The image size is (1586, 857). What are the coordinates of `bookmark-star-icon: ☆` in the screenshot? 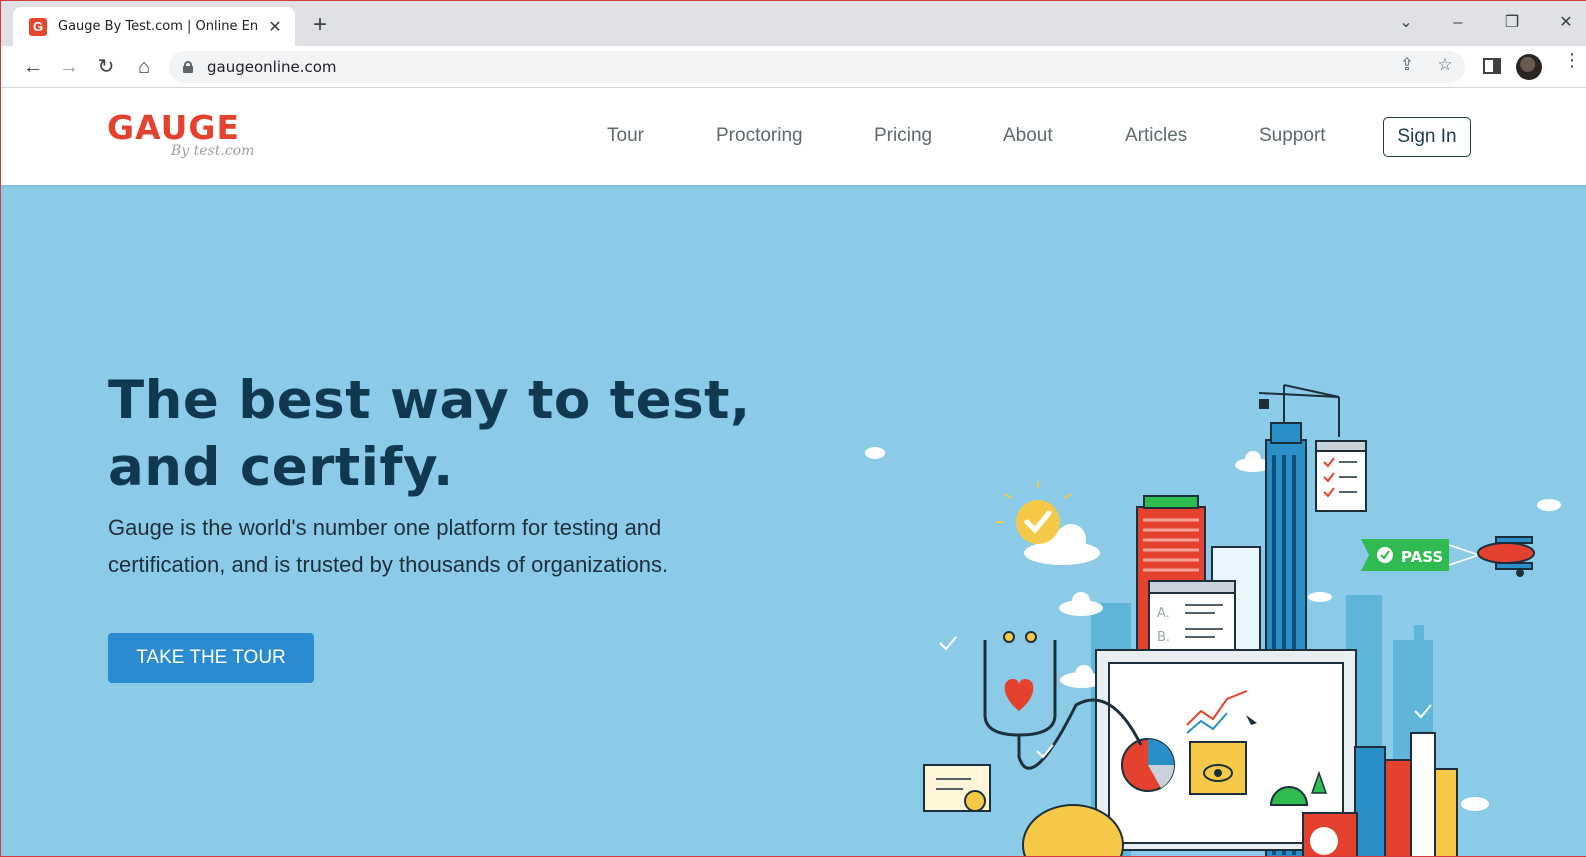 It's located at (1445, 65).